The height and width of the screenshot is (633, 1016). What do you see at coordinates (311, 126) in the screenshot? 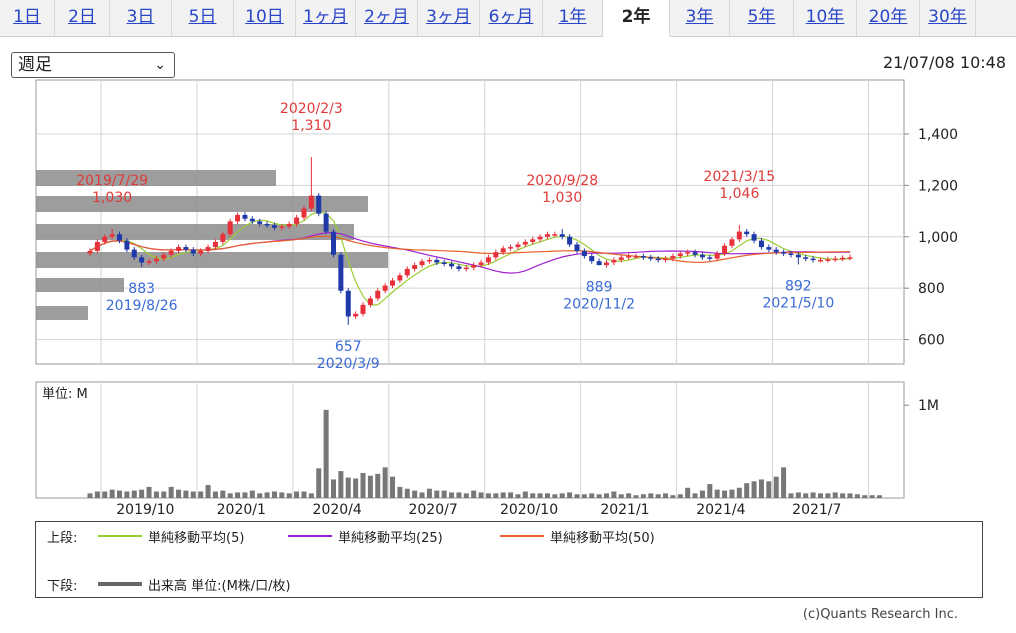
I see `annotation-value-label: 1,310` at bounding box center [311, 126].